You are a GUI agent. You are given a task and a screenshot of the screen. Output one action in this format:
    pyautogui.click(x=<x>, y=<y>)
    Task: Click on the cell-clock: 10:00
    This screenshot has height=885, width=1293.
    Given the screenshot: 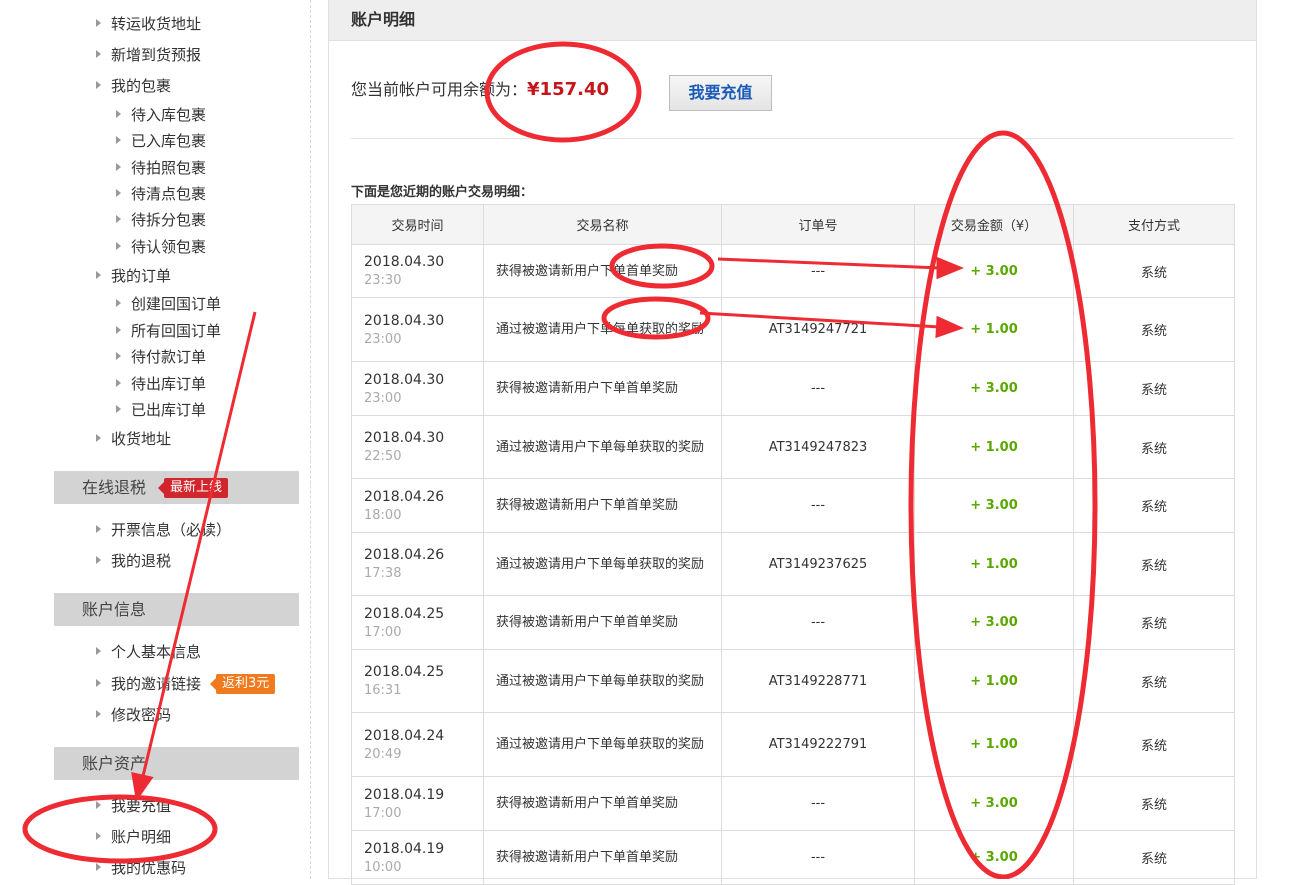 What is the action you would take?
    pyautogui.click(x=383, y=867)
    